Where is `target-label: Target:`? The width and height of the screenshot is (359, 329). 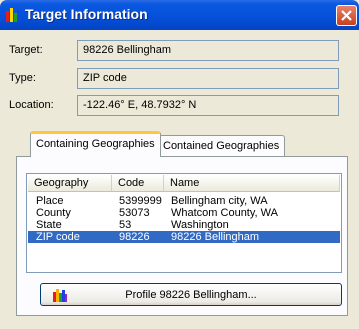 target-label: Target: is located at coordinates (26, 50).